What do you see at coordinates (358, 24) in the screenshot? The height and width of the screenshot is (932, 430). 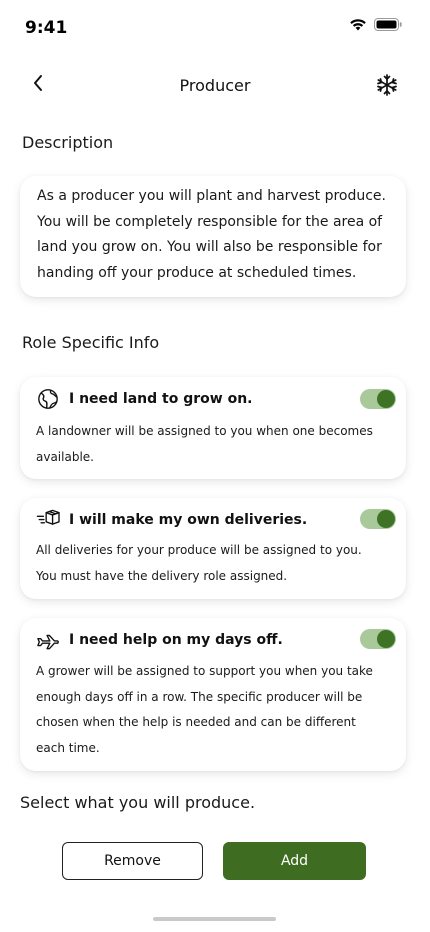 I see `wifi-icon` at bounding box center [358, 24].